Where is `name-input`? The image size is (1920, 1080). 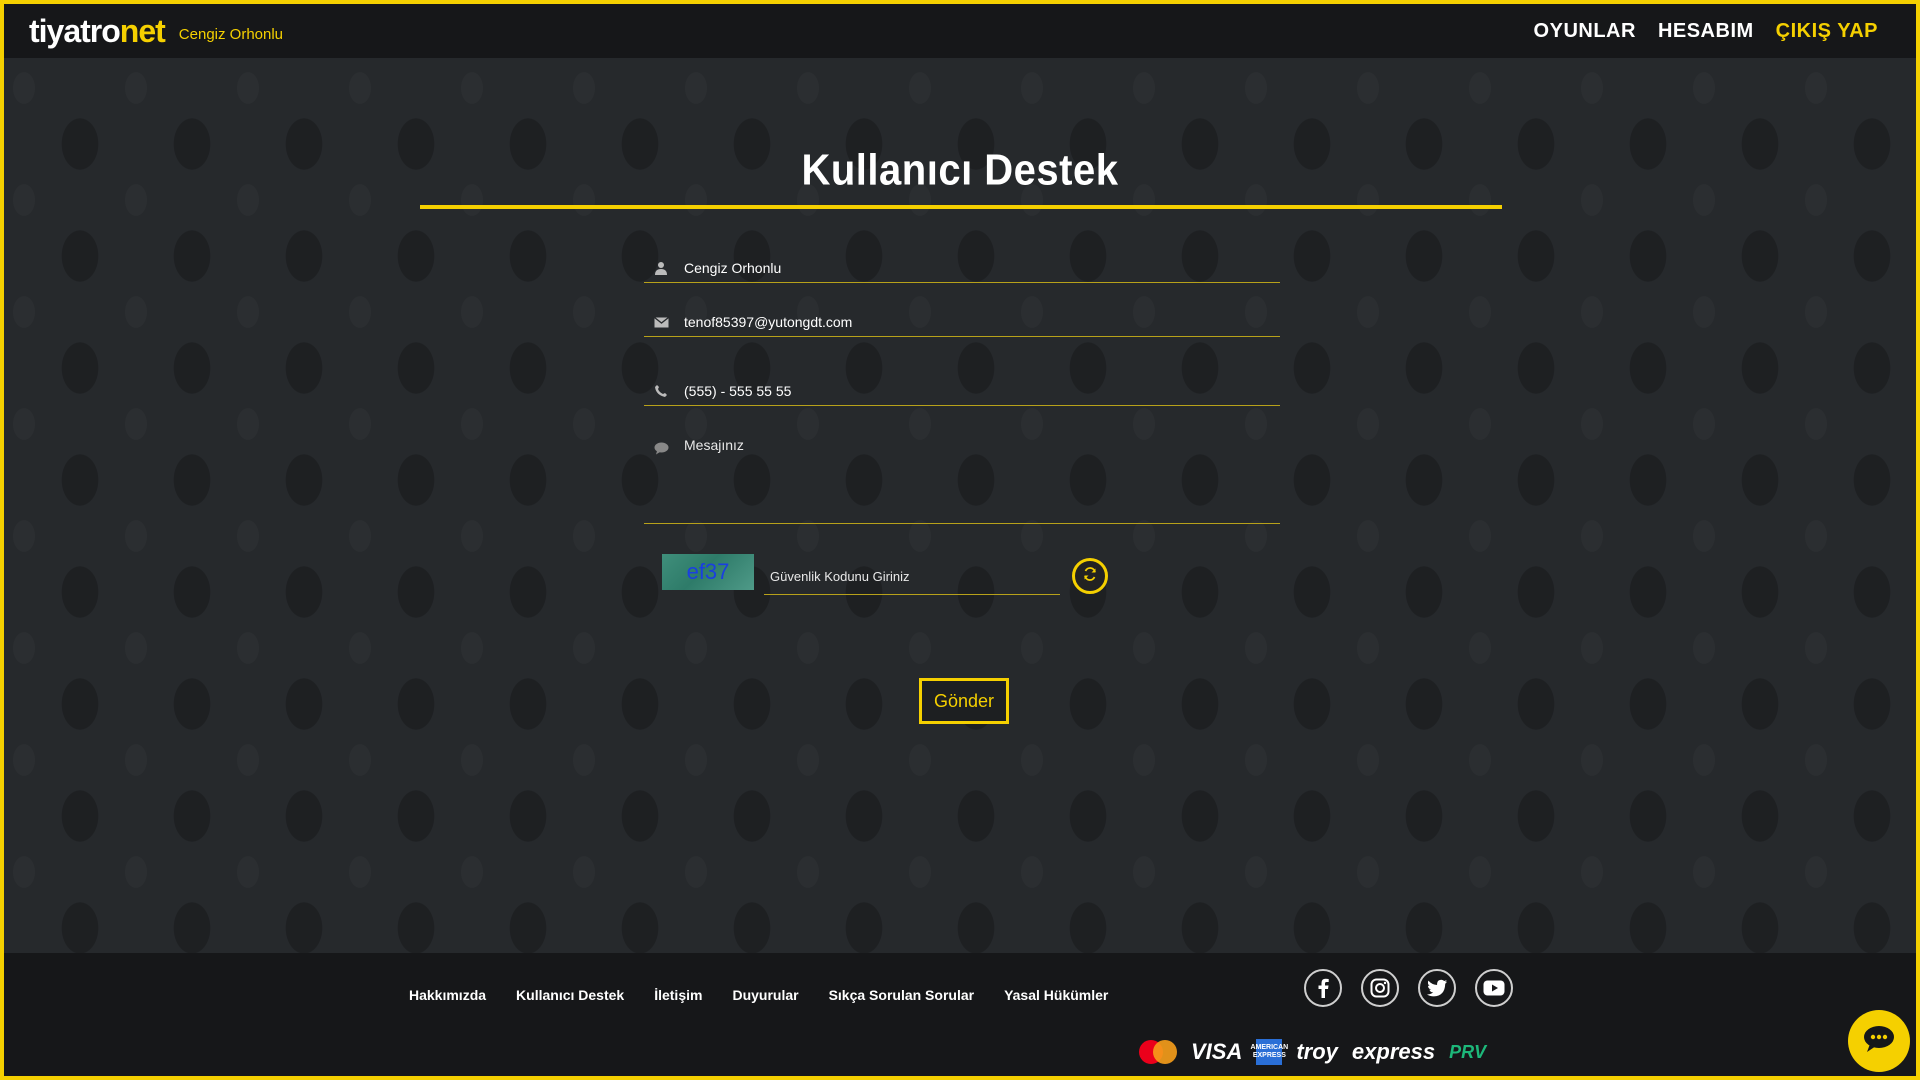 name-input is located at coordinates (982, 268).